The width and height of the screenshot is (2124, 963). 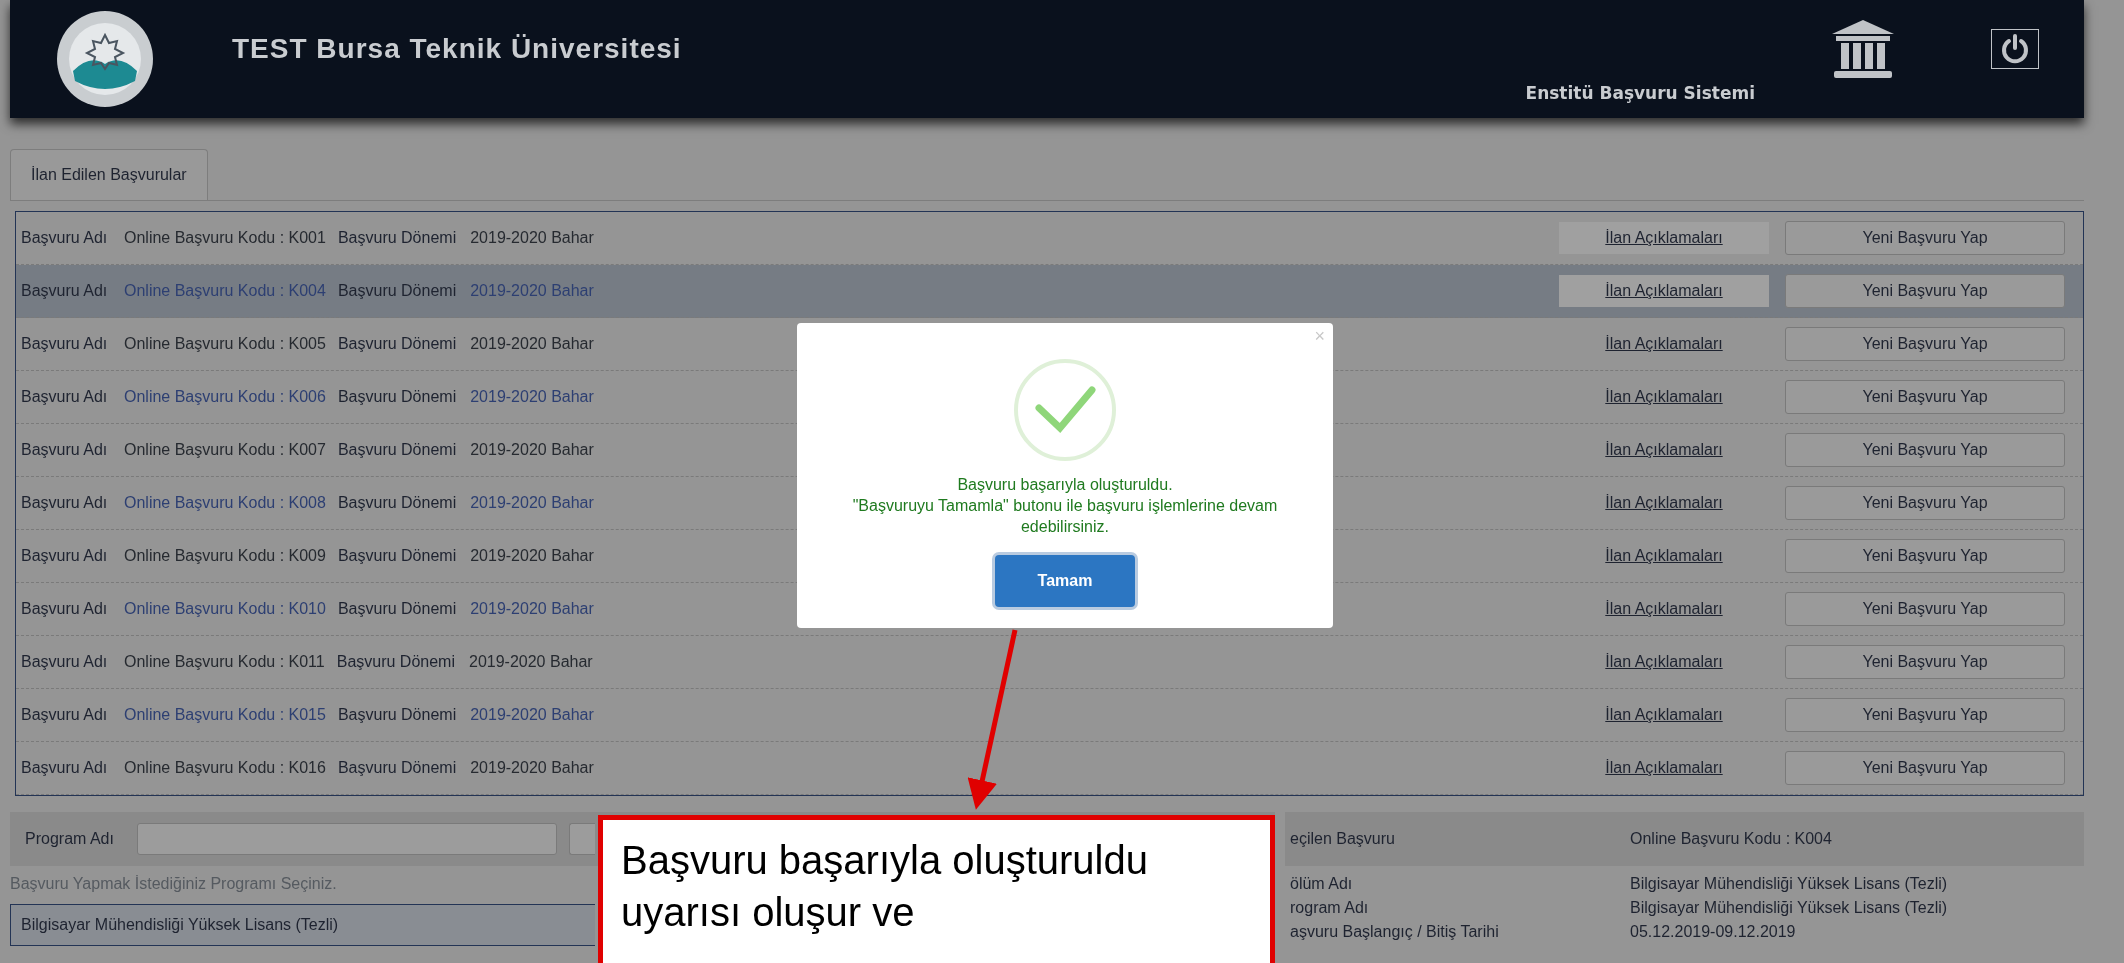 What do you see at coordinates (225, 768) in the screenshot?
I see `application-code: Online Başvuru Kodu : K016` at bounding box center [225, 768].